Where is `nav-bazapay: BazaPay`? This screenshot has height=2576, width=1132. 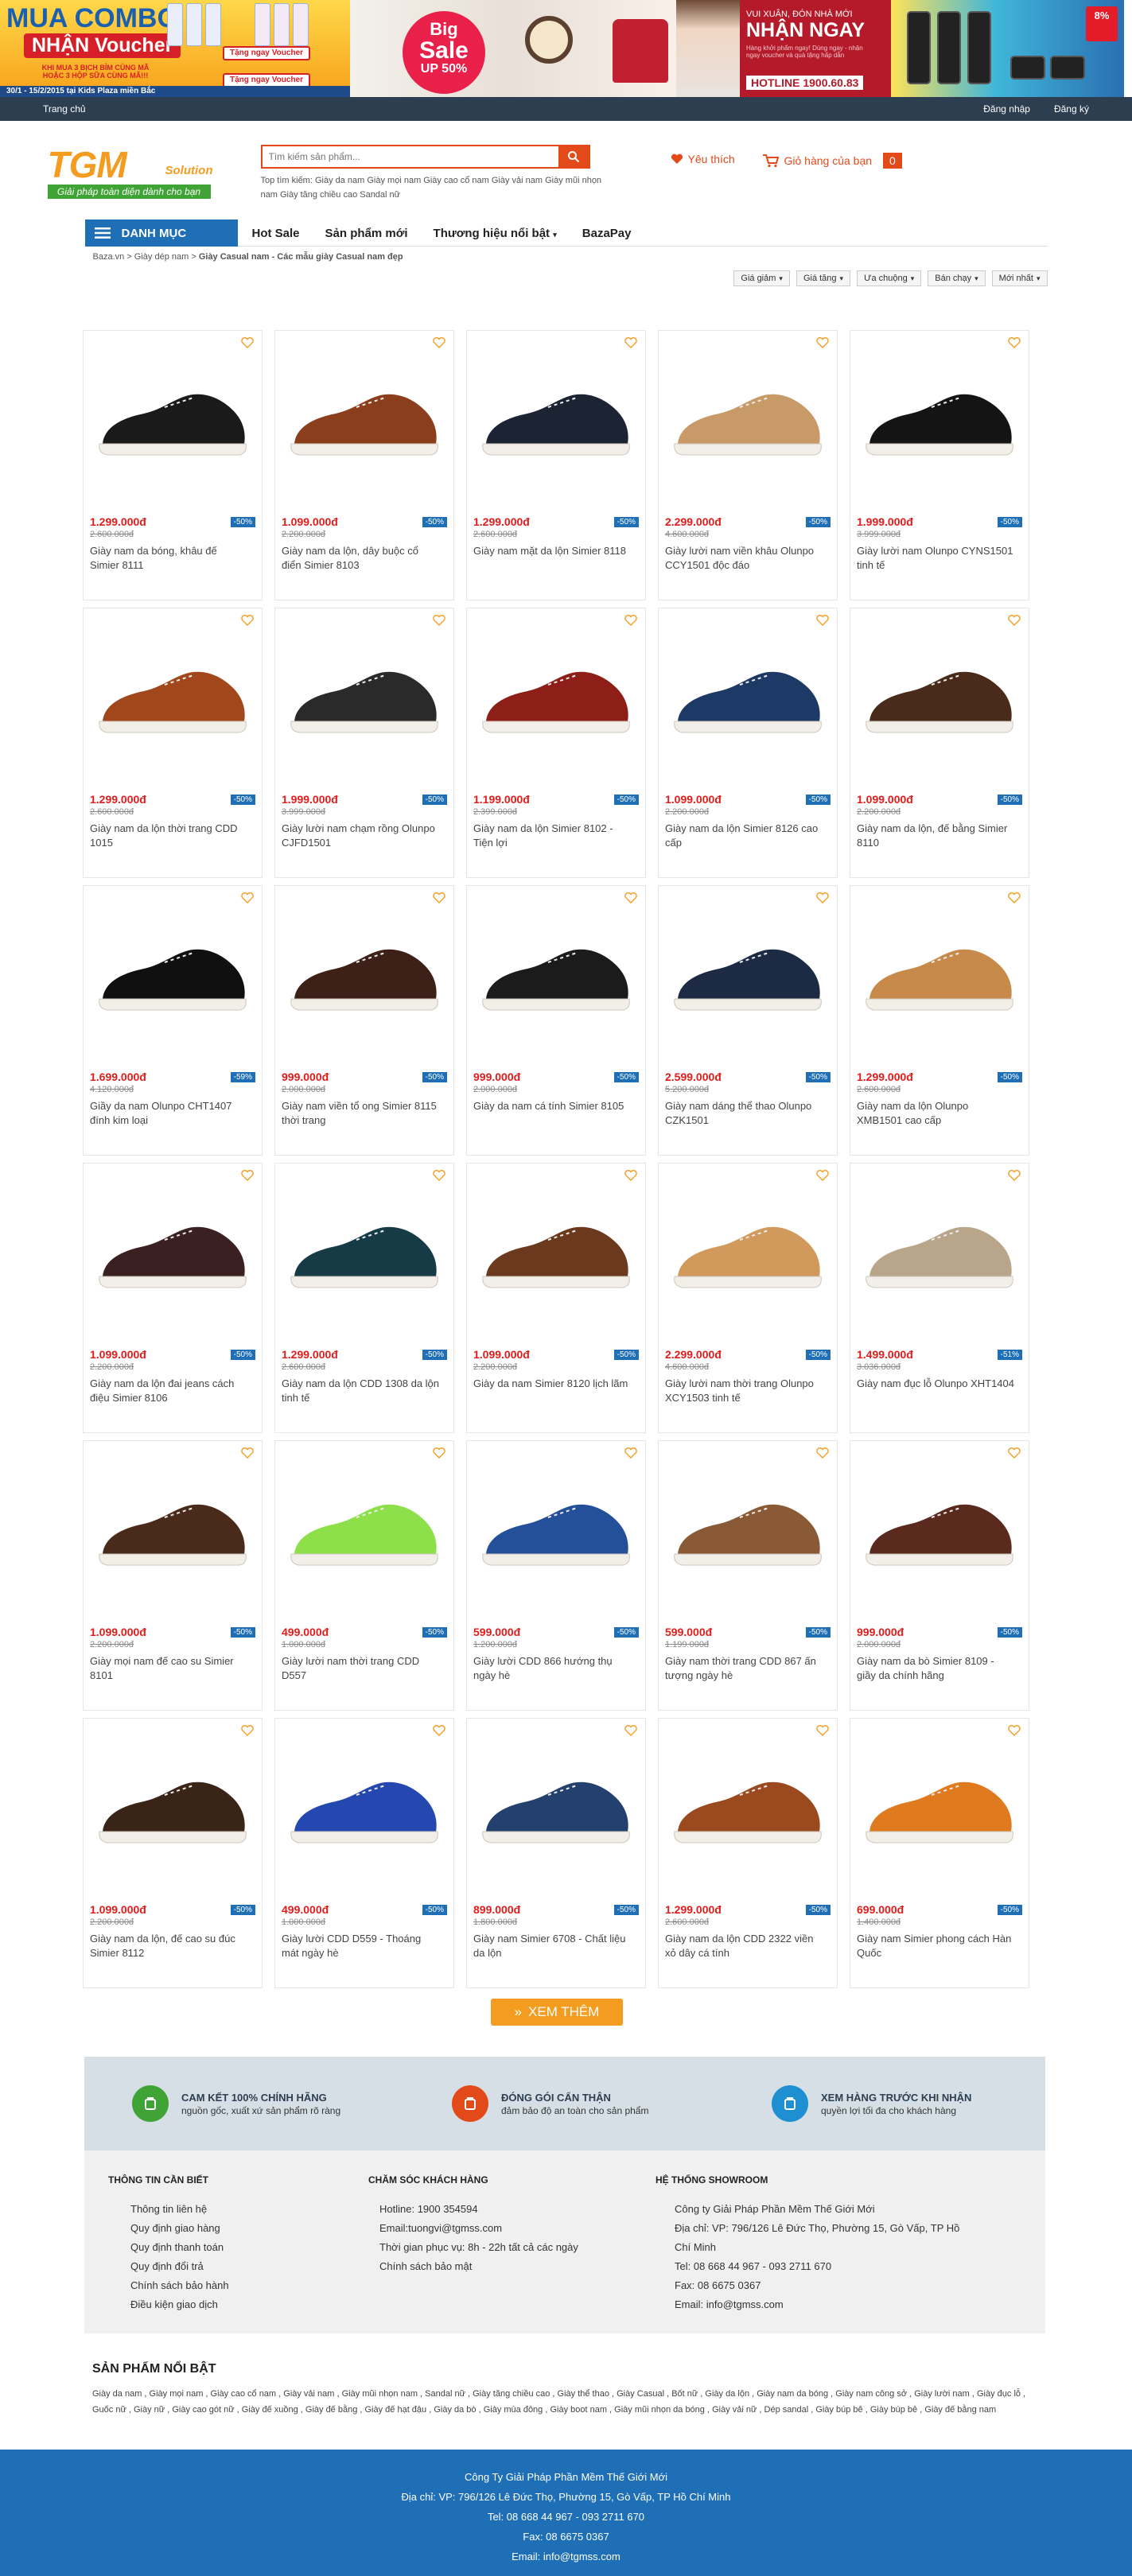
nav-bazapay: BazaPay is located at coordinates (607, 233).